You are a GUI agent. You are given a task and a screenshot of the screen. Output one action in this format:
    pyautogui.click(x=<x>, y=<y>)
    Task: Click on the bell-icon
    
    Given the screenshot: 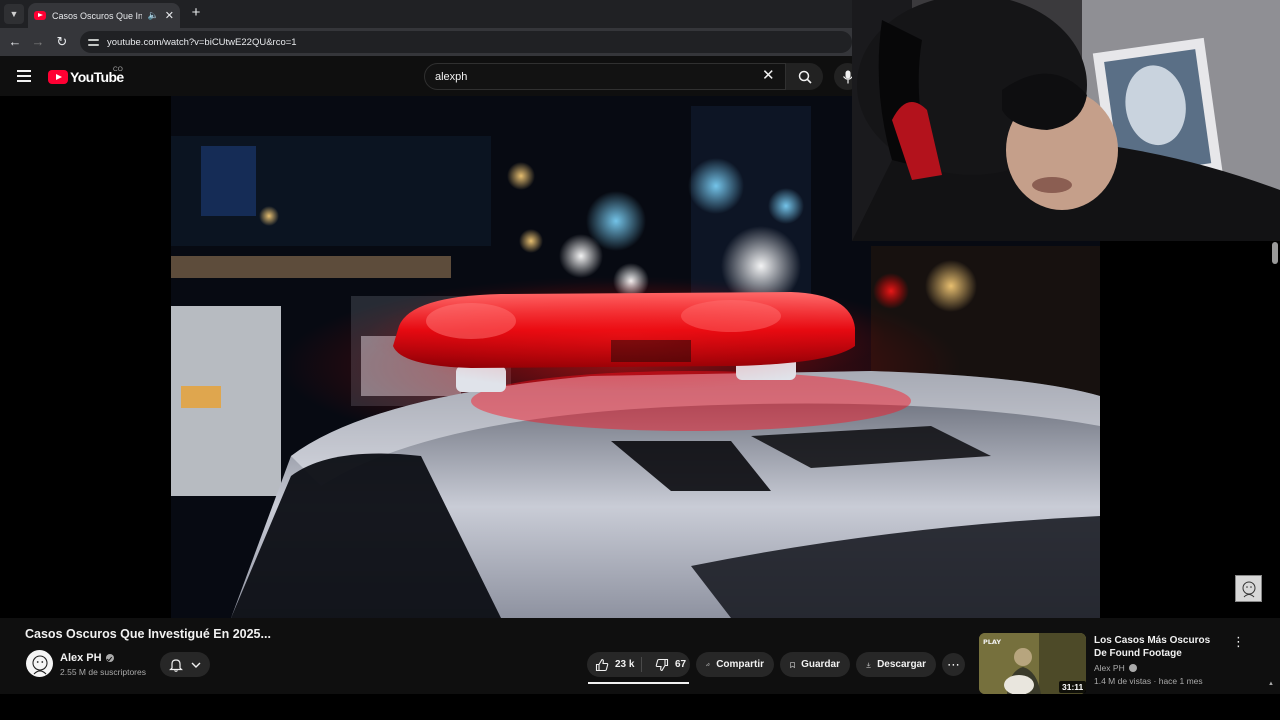 What is the action you would take?
    pyautogui.click(x=176, y=665)
    